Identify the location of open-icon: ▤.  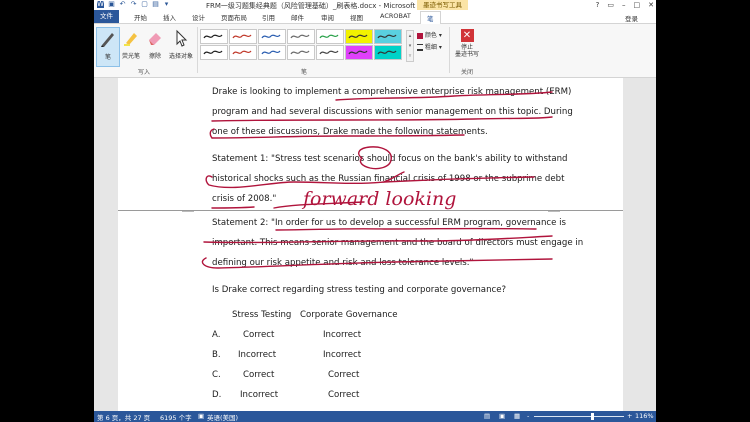
(155, 4).